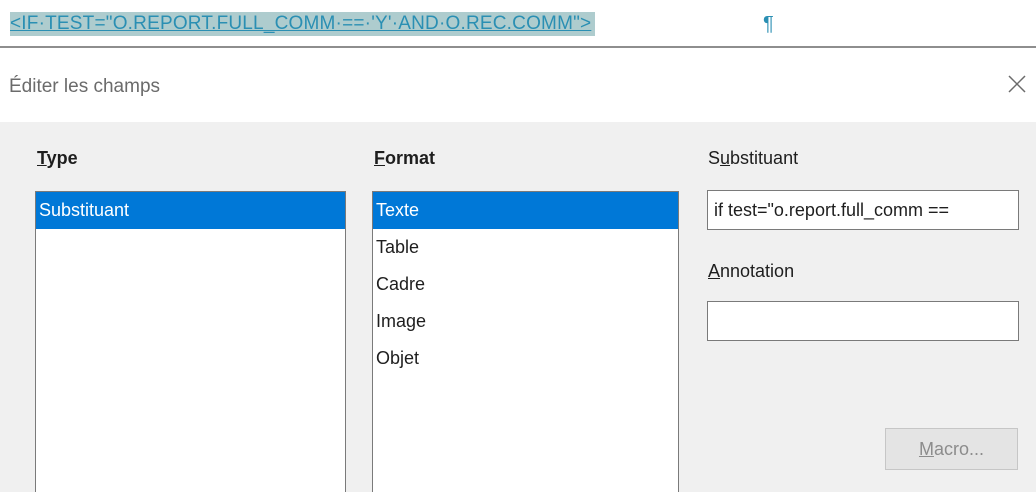 This screenshot has width=1036, height=492. Describe the element at coordinates (525, 210) in the screenshot. I see `format-list-item: Texte` at that location.